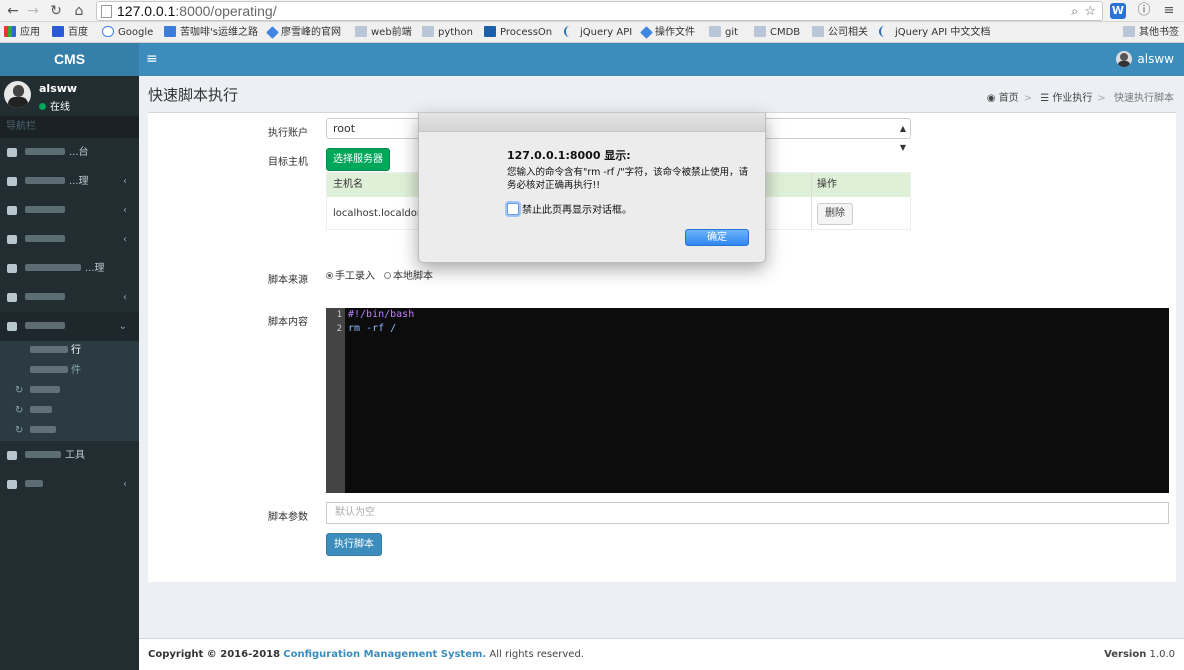 The image size is (1184, 670). I want to click on address-bar: 127.0.0.1:8000/operating/ ⌕ ☆, so click(599, 11).